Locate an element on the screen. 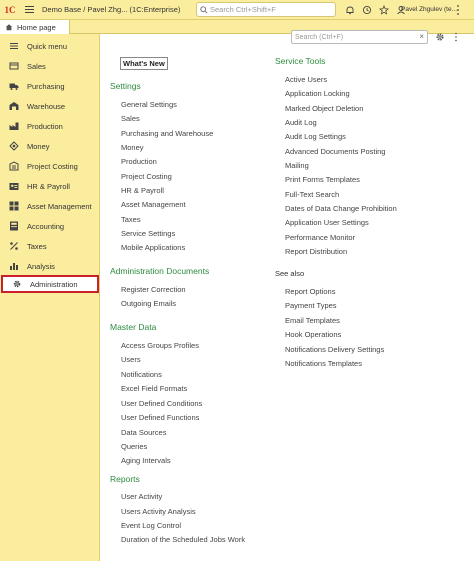 This screenshot has width=474, height=561. sidebar-item-asset-management: Asset Management is located at coordinates (50, 206).